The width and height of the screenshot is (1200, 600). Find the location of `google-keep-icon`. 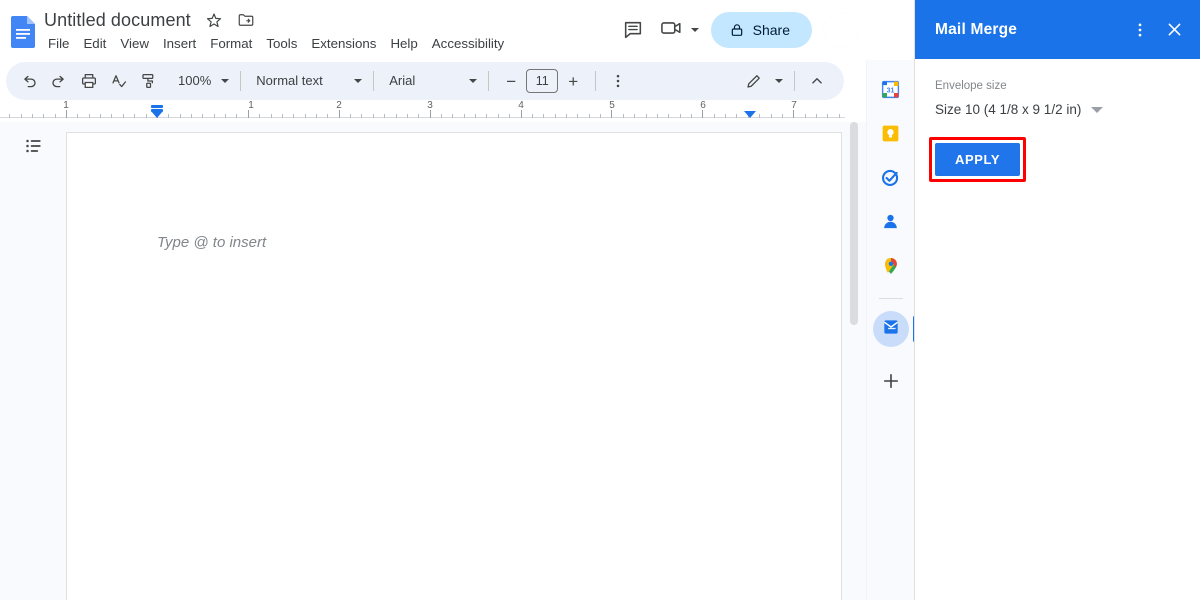

google-keep-icon is located at coordinates (890, 136).